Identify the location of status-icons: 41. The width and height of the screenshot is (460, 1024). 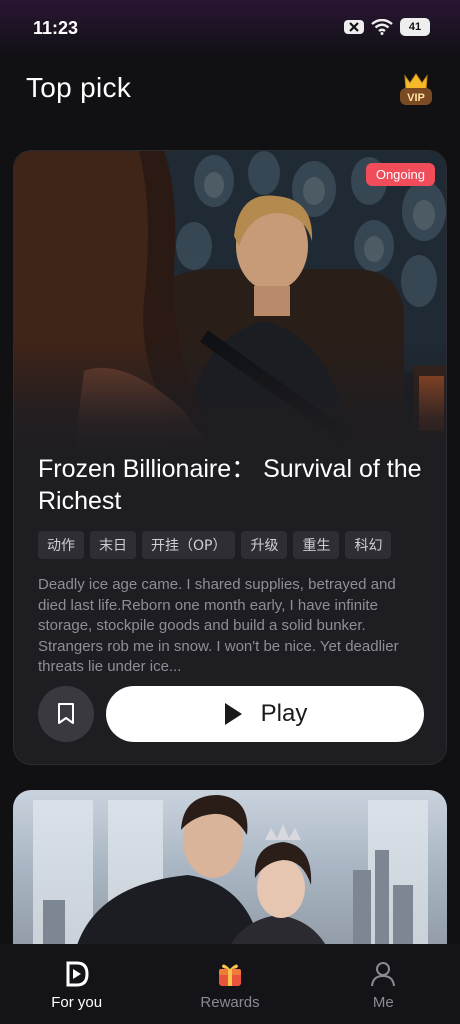
(387, 27).